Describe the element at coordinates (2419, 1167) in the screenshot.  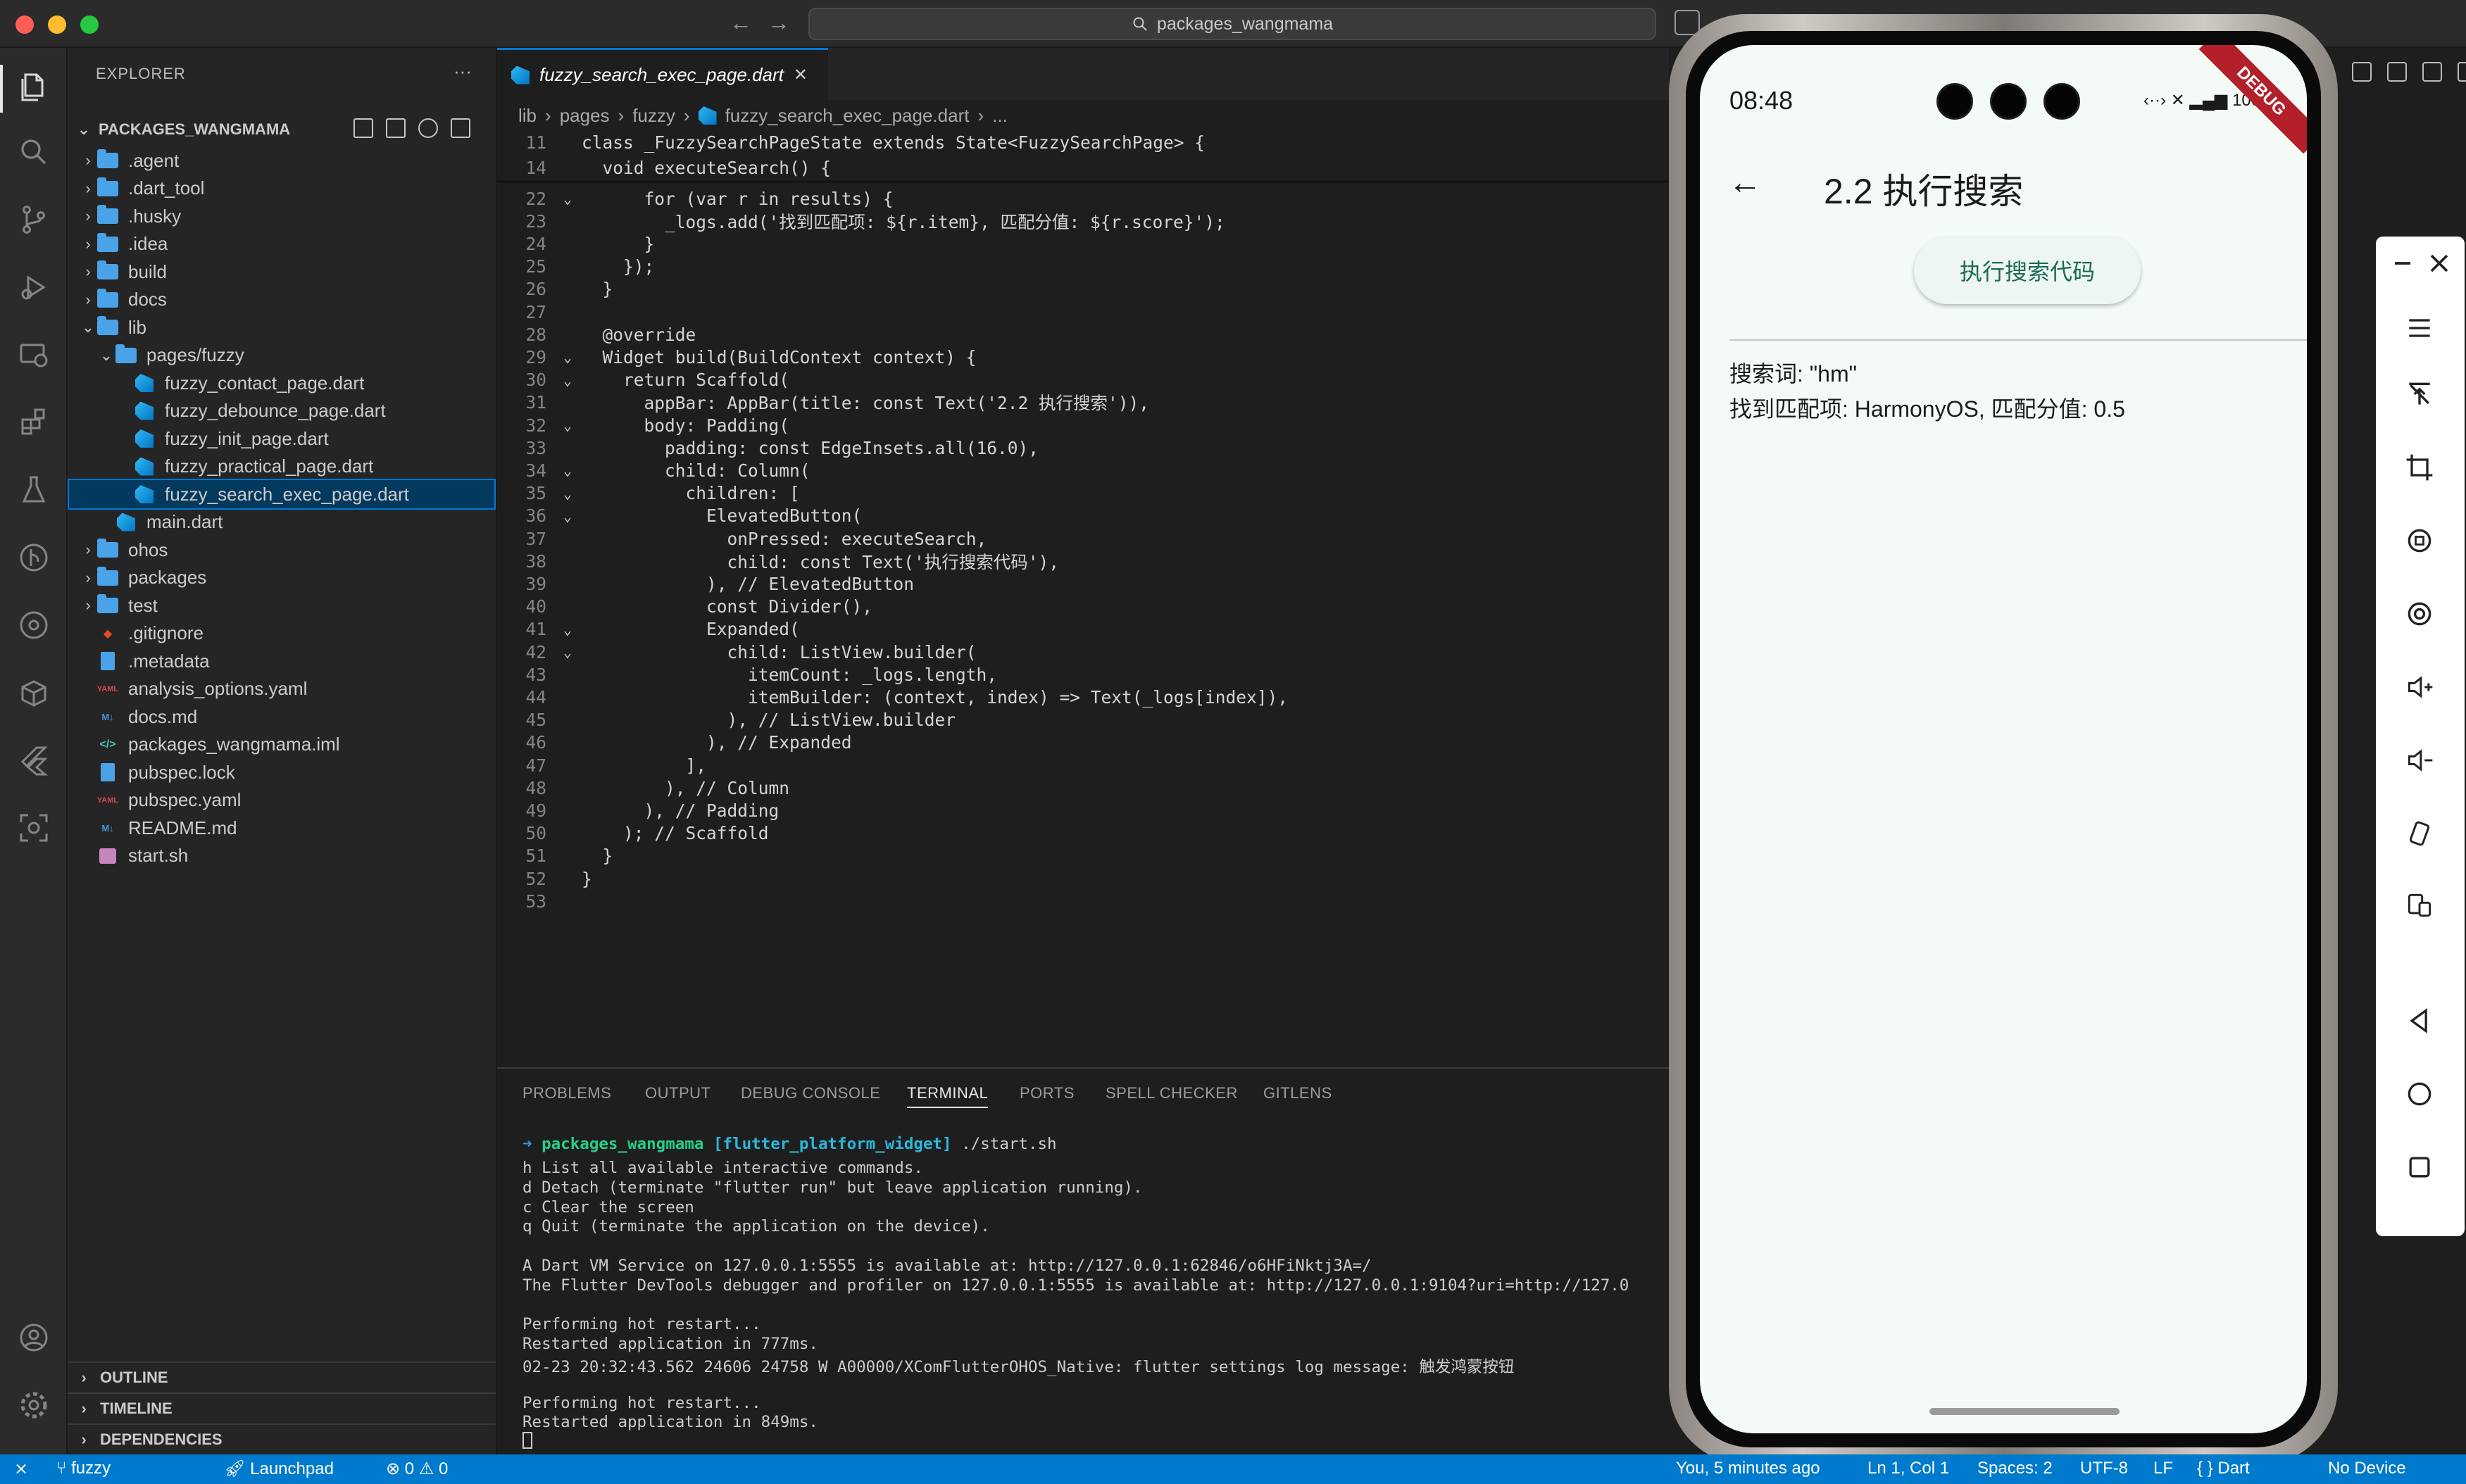
I see `recents-icon` at that location.